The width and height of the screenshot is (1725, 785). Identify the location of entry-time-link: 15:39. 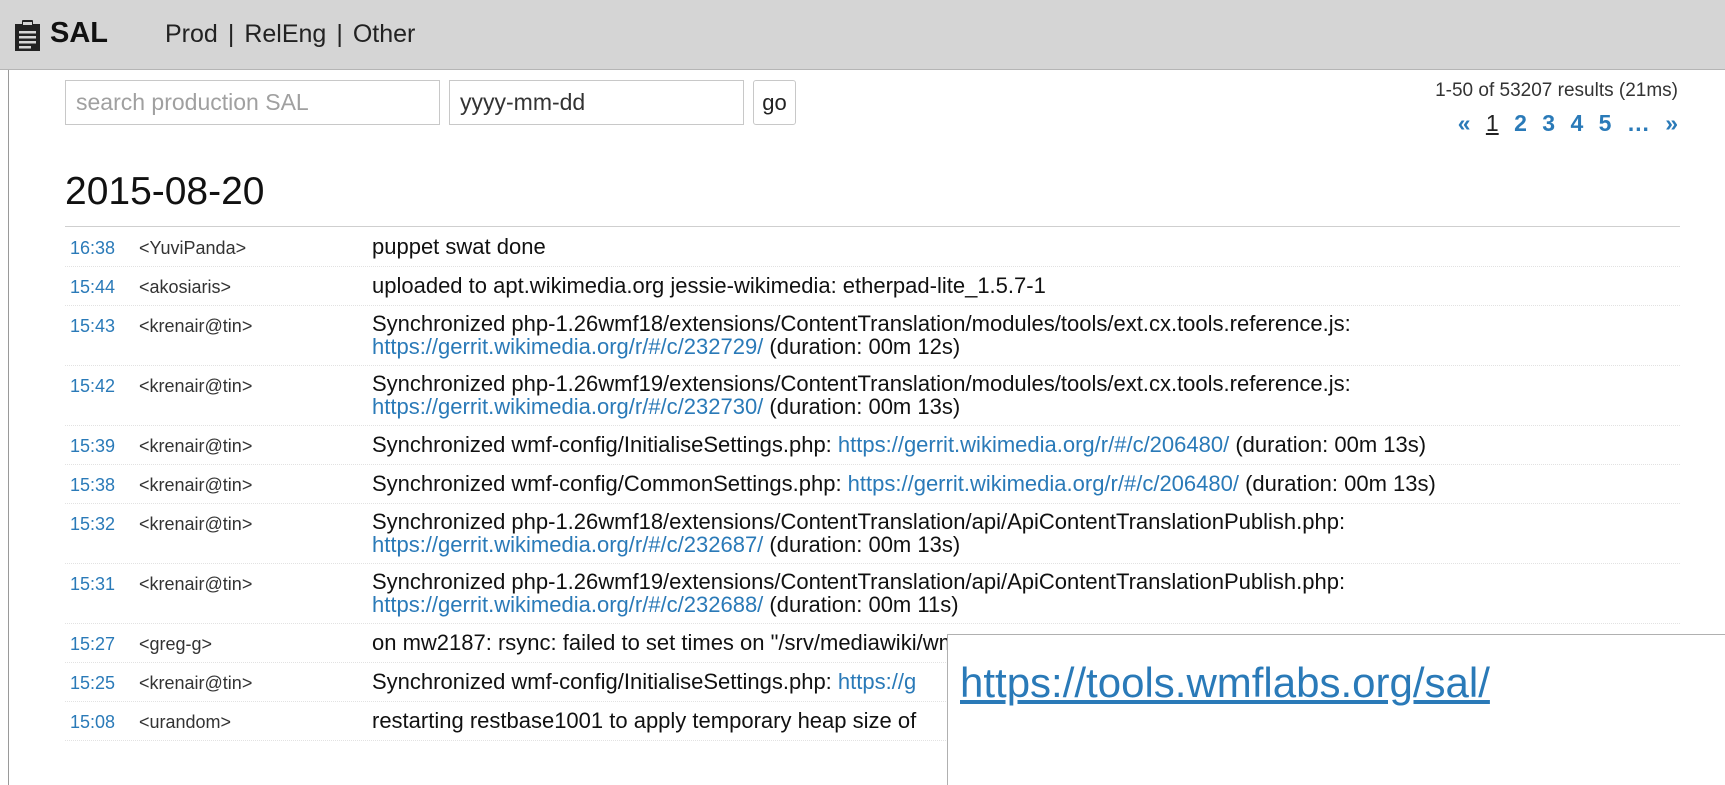
(92, 446).